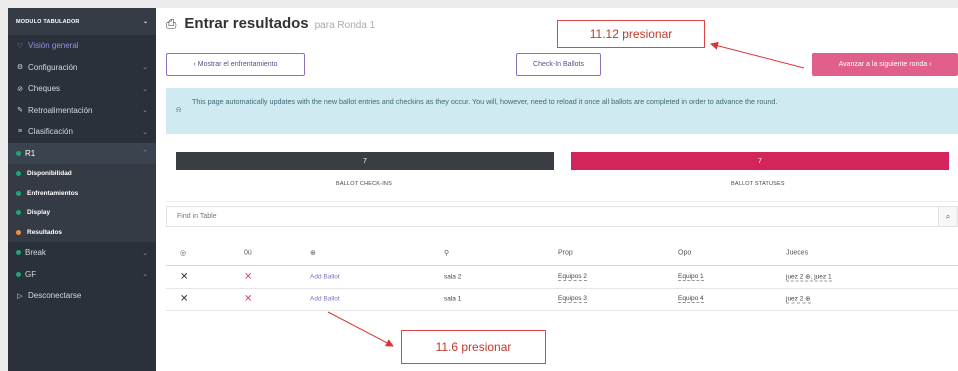 This screenshot has width=958, height=371. What do you see at coordinates (31, 274) in the screenshot?
I see `sidebar-item-label: GF` at bounding box center [31, 274].